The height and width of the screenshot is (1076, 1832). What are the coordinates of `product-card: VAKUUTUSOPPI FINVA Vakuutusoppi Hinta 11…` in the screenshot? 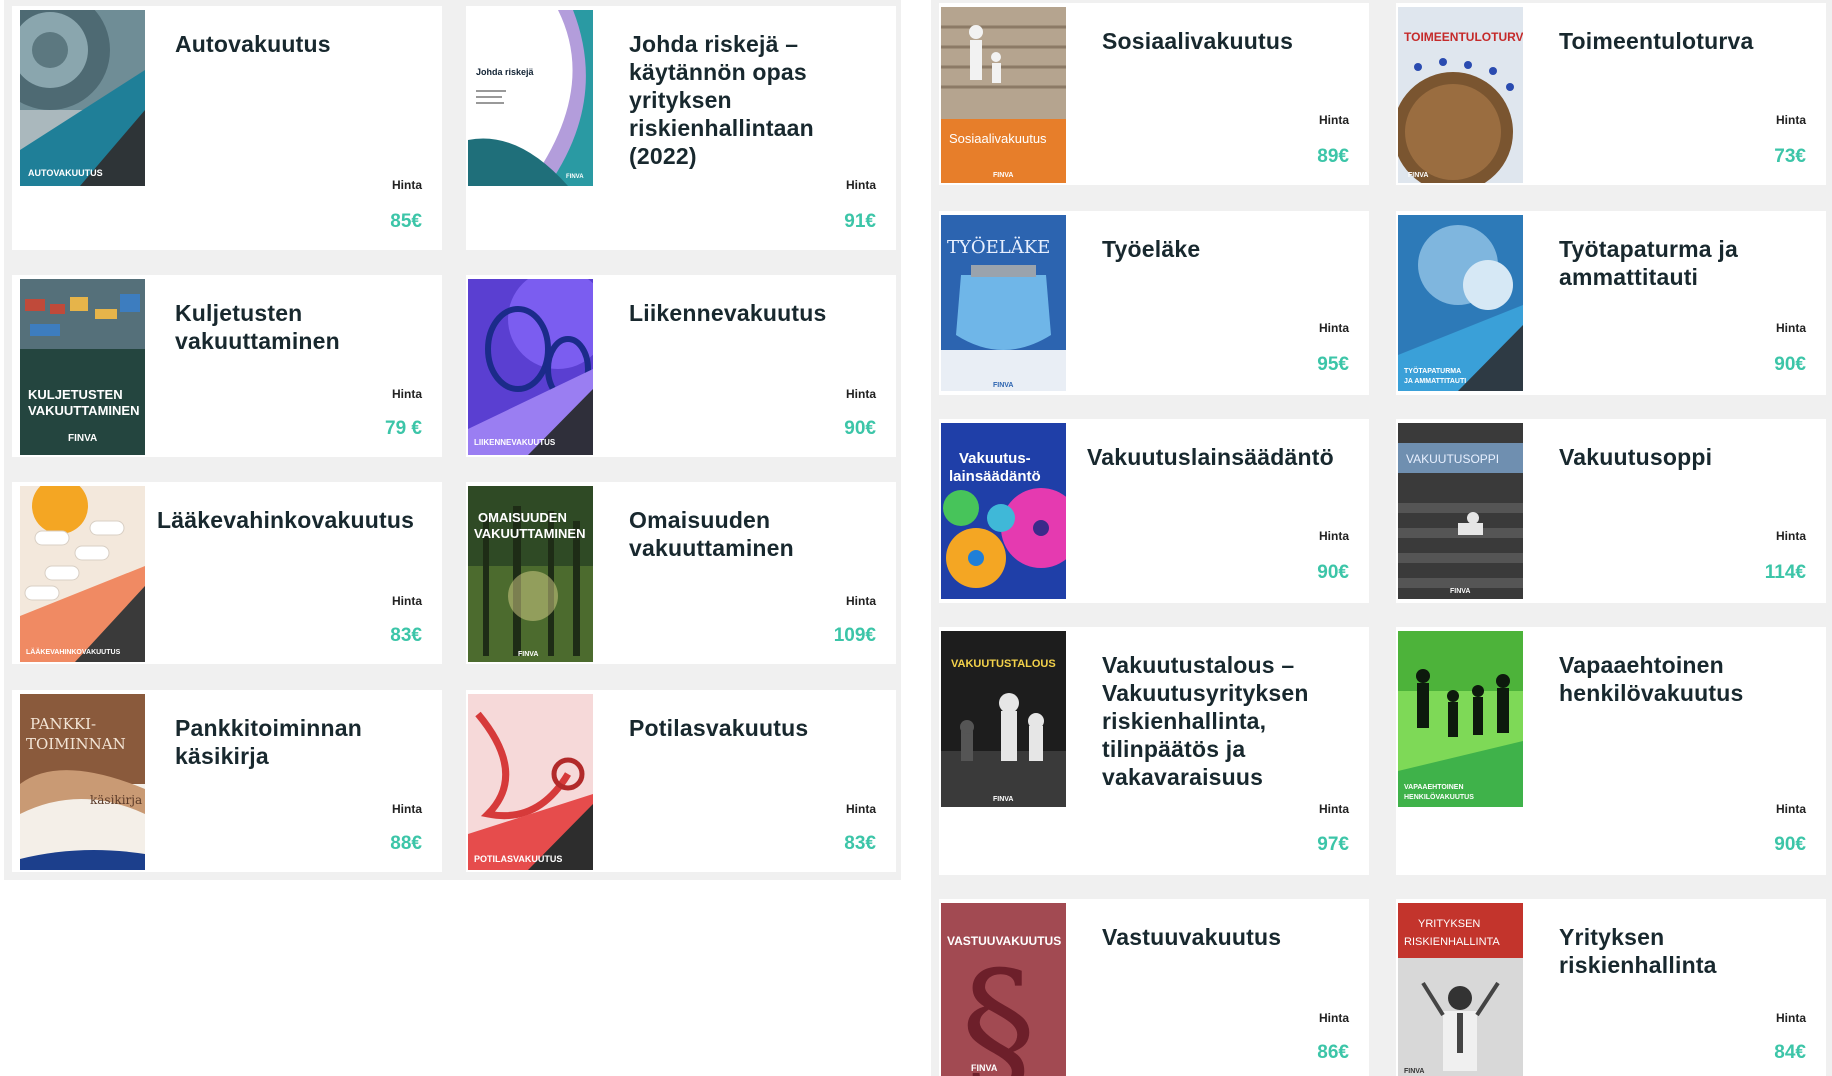 It's located at (1611, 511).